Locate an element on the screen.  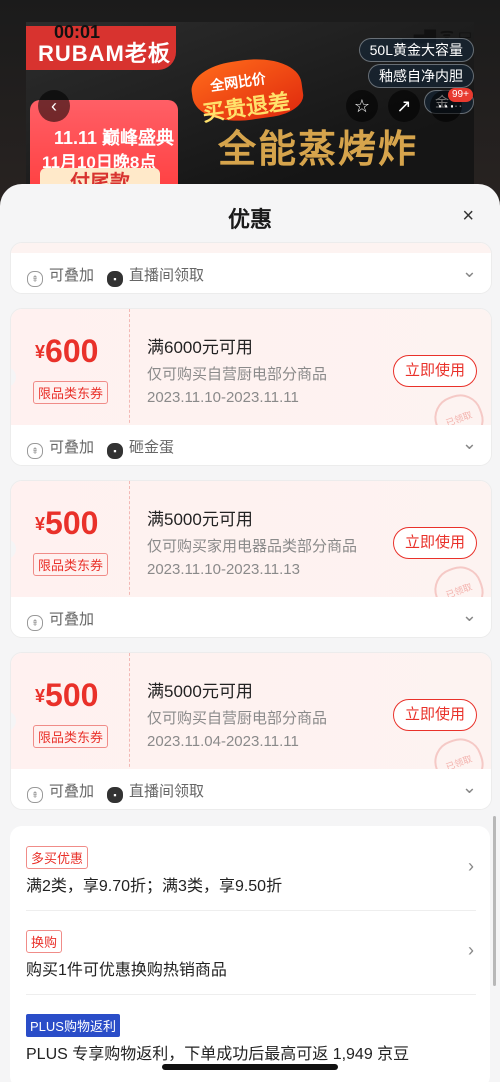
coupon-date: 2023.11.10-2023.11.11 is located at coordinates (223, 397).